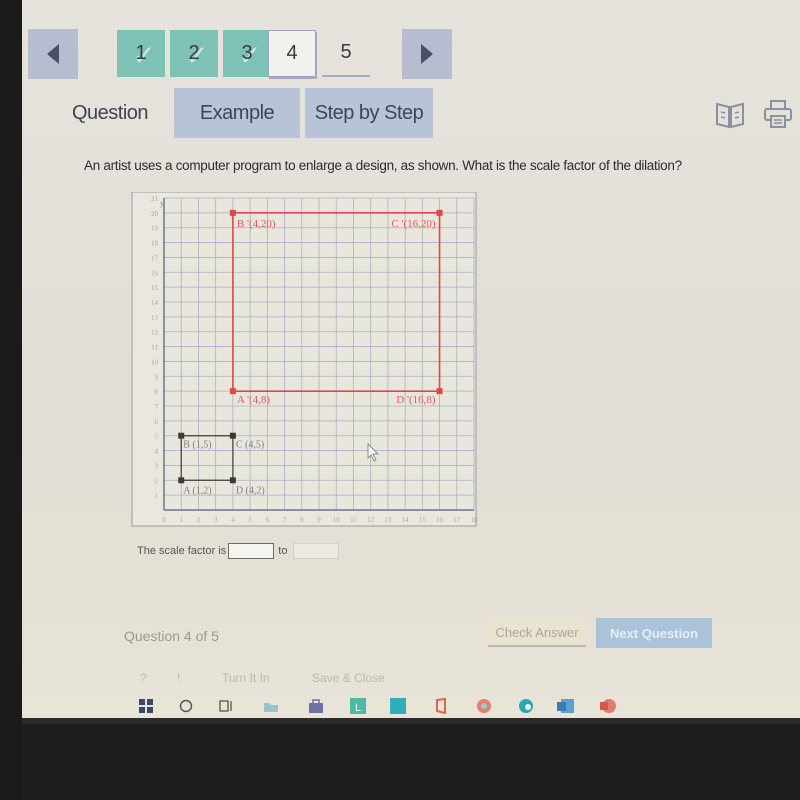 Image resolution: width=800 pixels, height=800 pixels. What do you see at coordinates (398, 706) in the screenshot?
I see `teal-app-icon` at bounding box center [398, 706].